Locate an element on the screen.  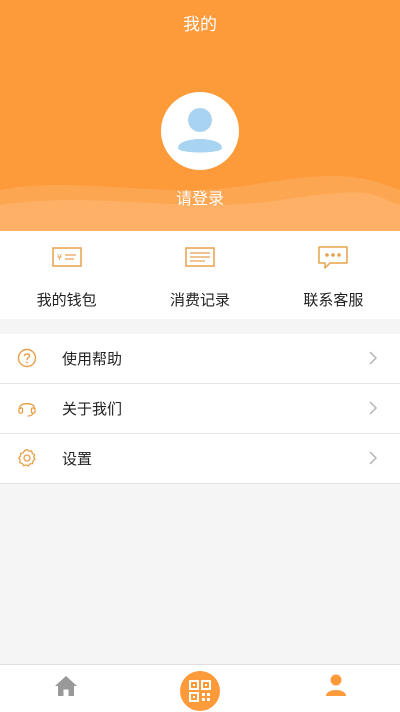
menu-item-help: 使用帮助 is located at coordinates (200, 359).